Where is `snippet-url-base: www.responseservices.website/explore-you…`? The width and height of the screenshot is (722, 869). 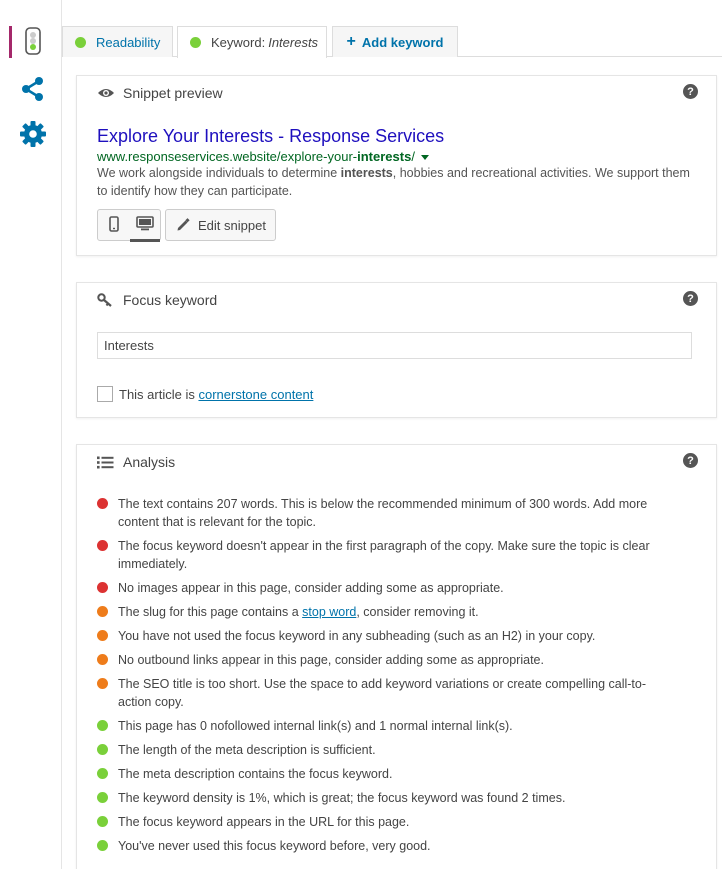 snippet-url-base: www.responseservices.website/explore-you… is located at coordinates (227, 156).